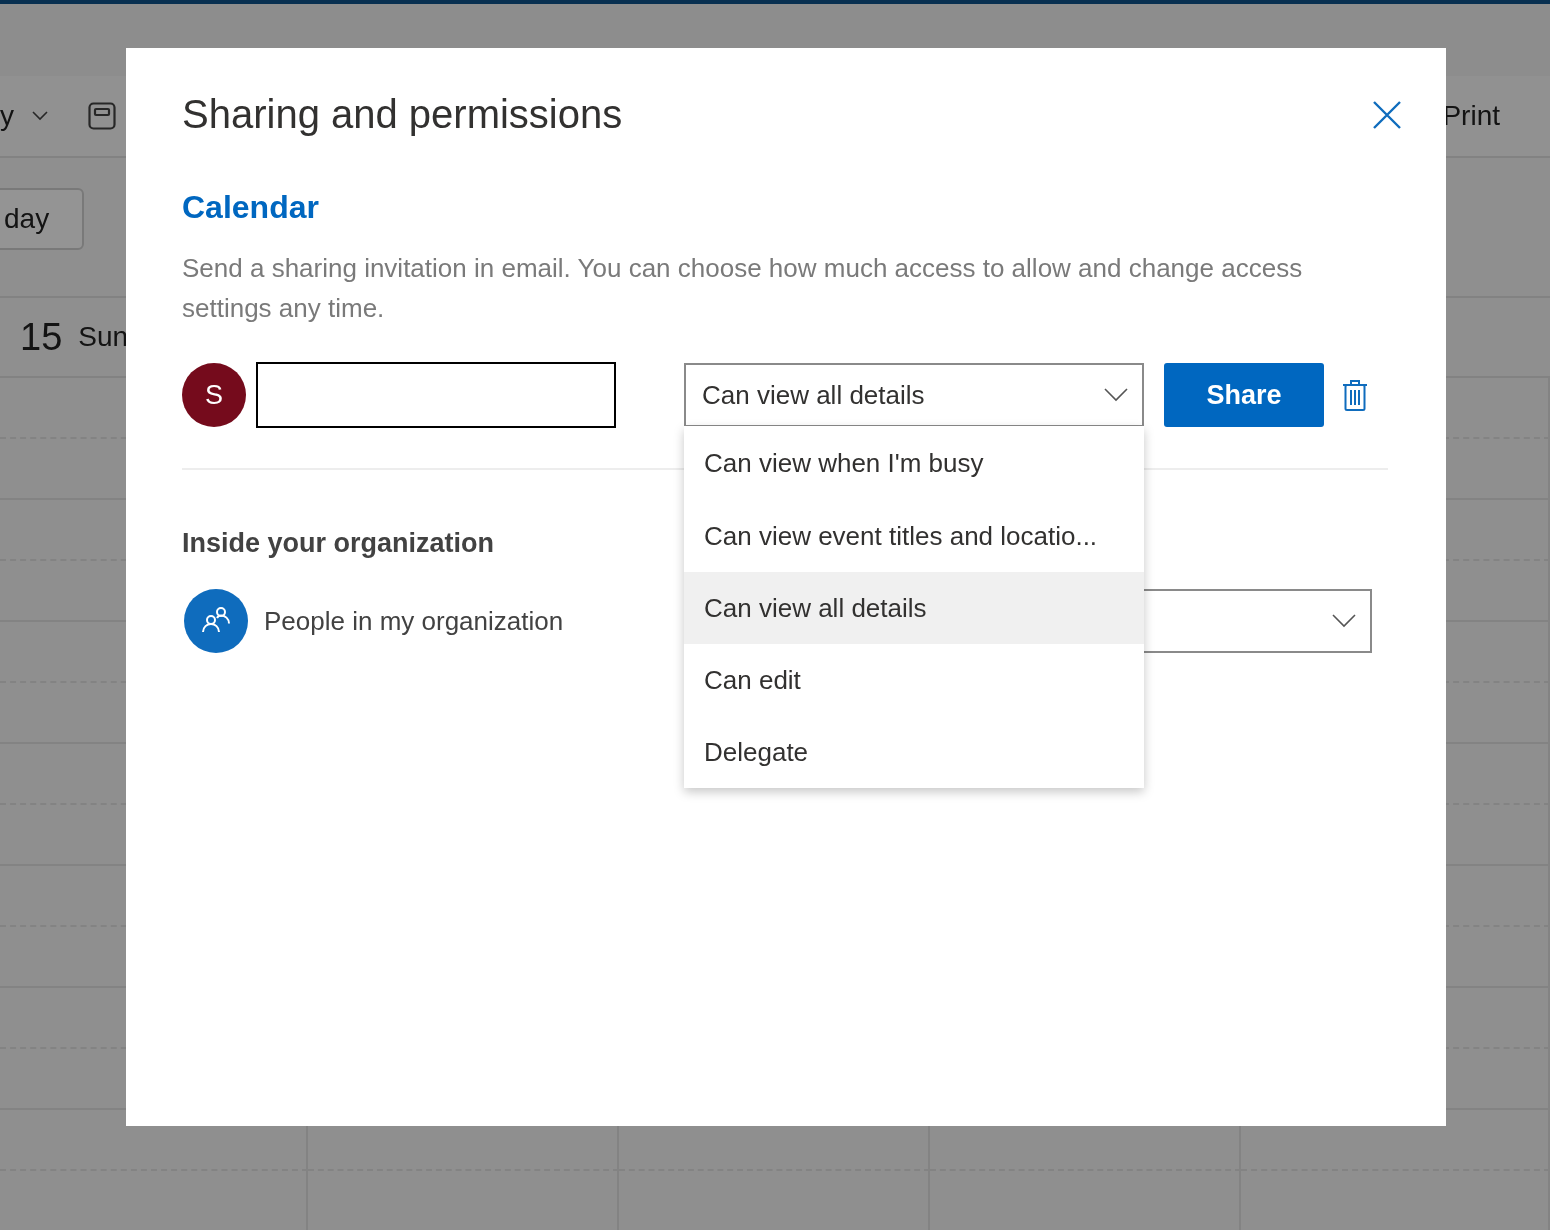 The width and height of the screenshot is (1550, 1230). I want to click on email-field, so click(436, 395).